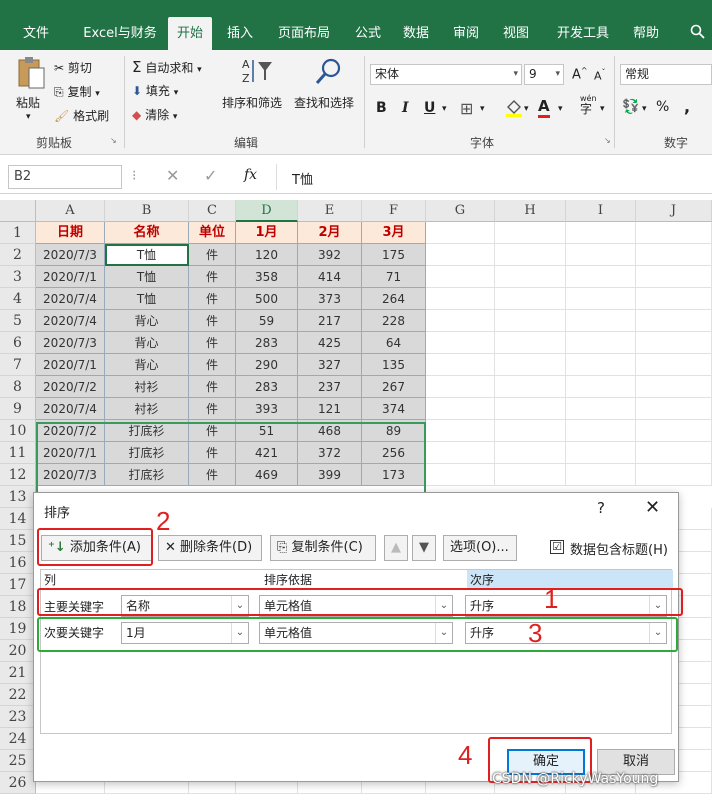  What do you see at coordinates (113, 140) in the screenshot?
I see `clipboard-launcher-icon: ↘` at bounding box center [113, 140].